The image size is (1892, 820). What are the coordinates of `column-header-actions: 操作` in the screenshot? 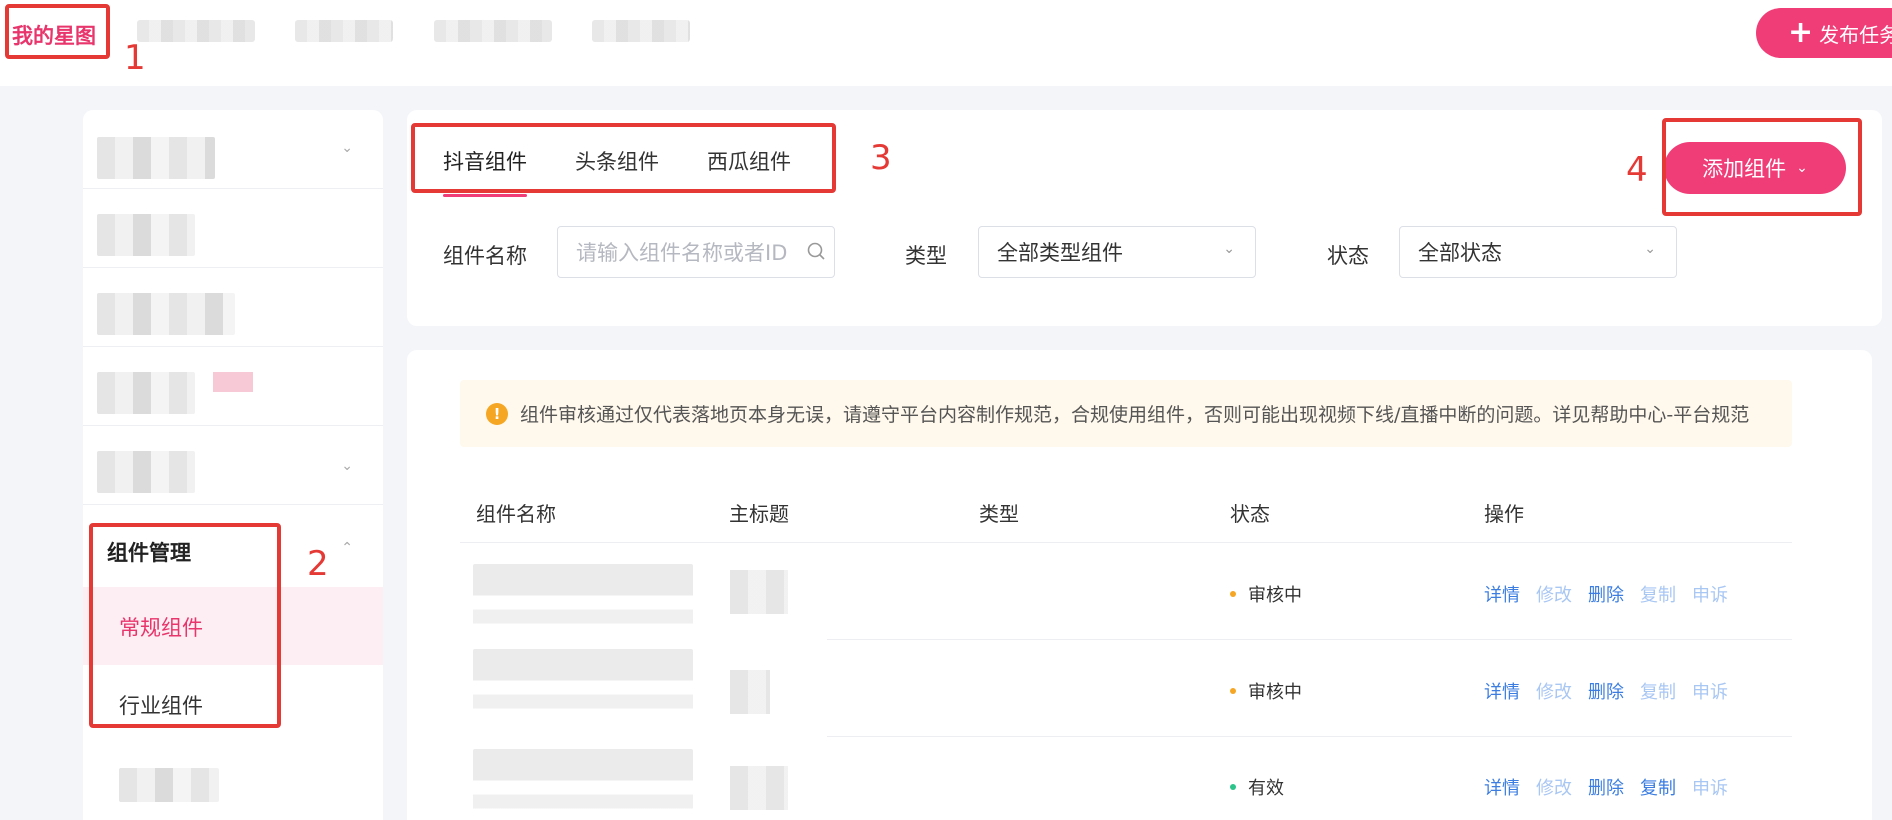 It's located at (1504, 514).